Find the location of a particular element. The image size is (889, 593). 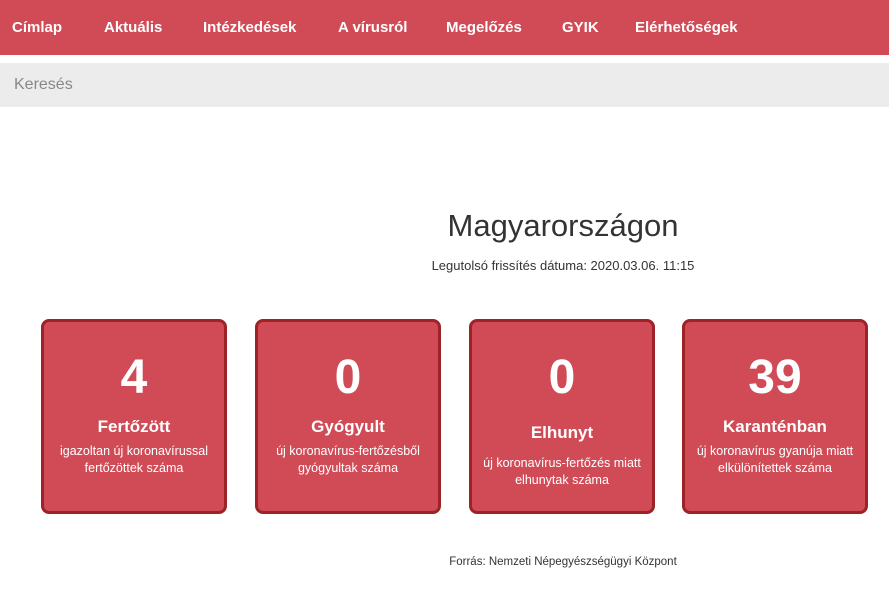

nav-item-aktualis: Aktuális is located at coordinates (133, 27).